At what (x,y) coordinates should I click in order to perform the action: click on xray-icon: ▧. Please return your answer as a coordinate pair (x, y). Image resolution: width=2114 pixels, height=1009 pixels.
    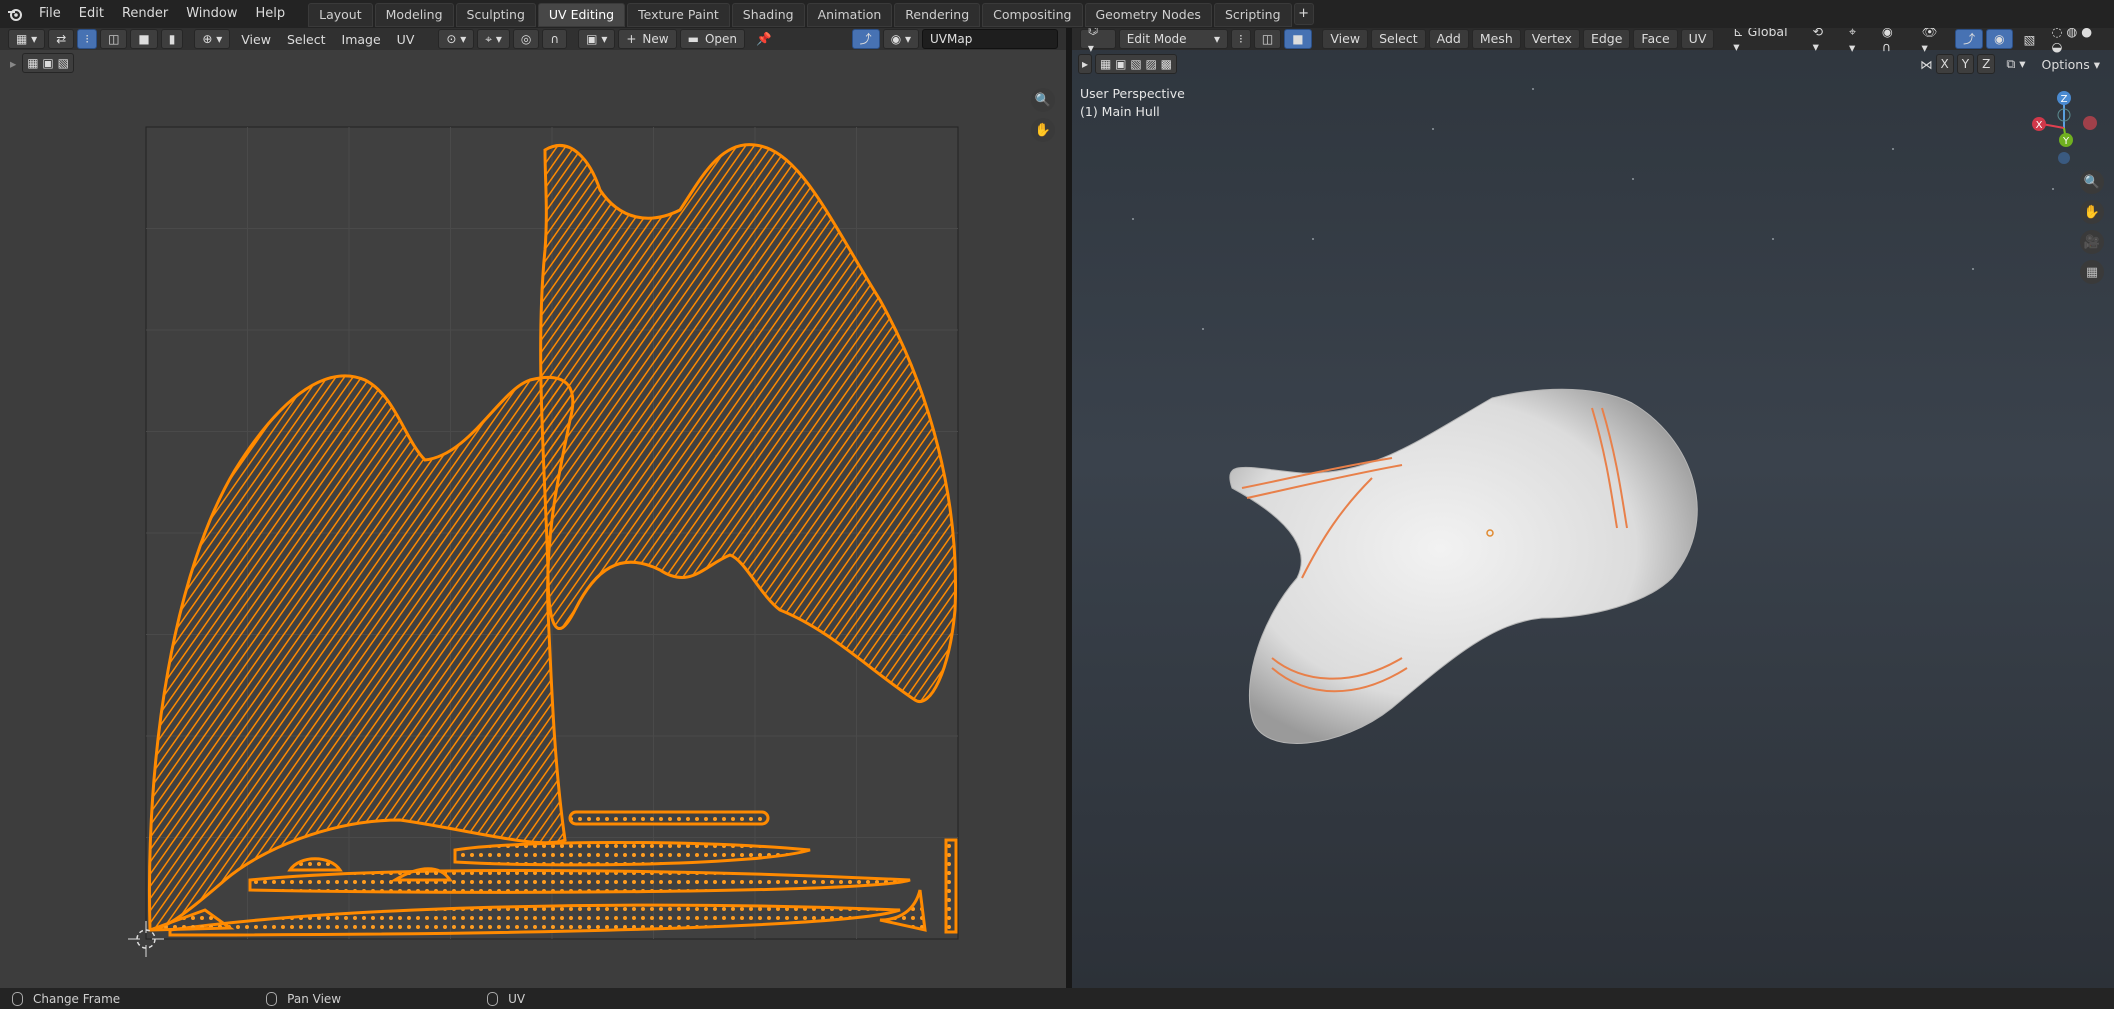
    Looking at the image, I should click on (2030, 39).